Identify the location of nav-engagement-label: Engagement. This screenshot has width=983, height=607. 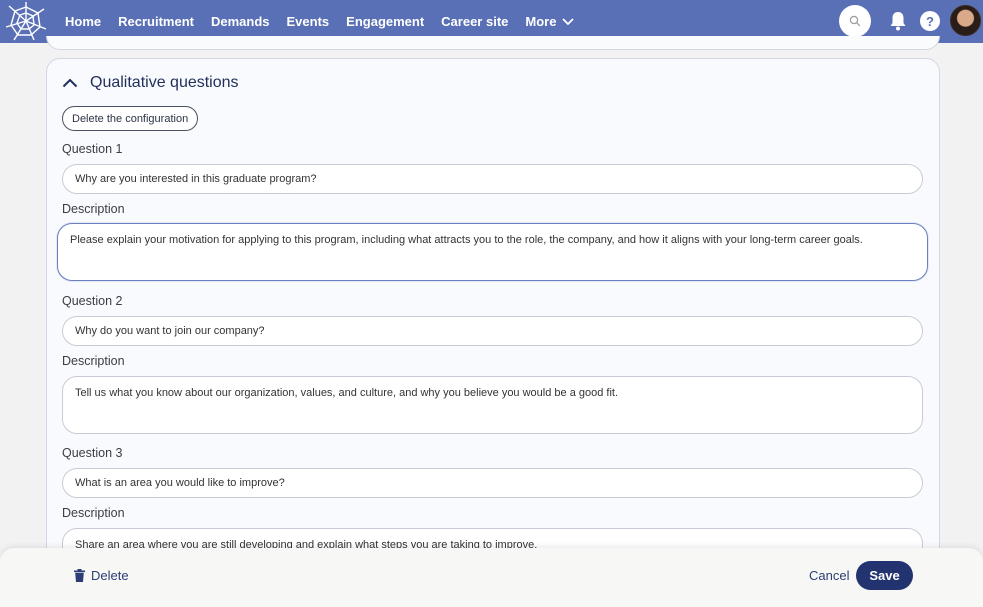
(385, 21).